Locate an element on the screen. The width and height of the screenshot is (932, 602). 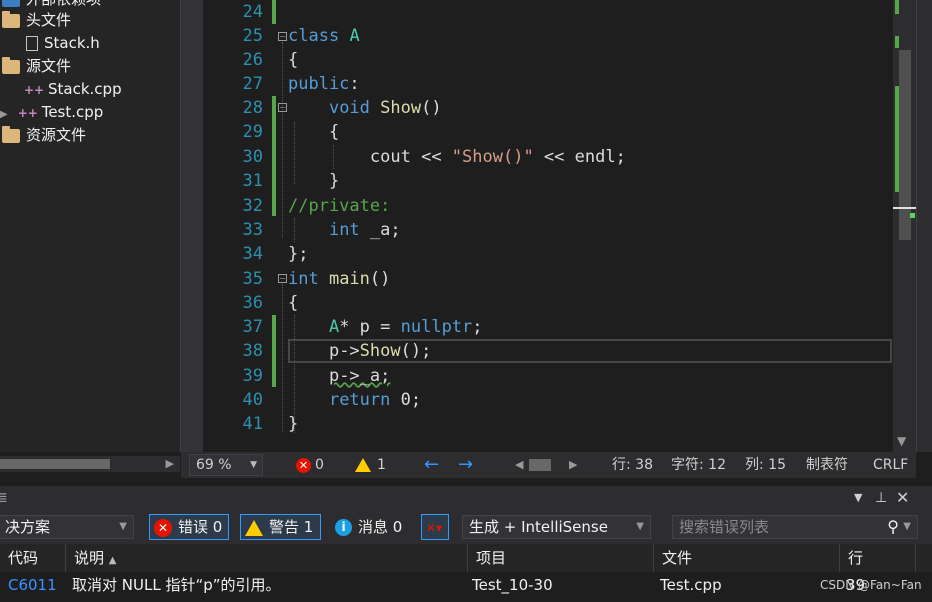
code-line-26: { is located at coordinates (293, 60).